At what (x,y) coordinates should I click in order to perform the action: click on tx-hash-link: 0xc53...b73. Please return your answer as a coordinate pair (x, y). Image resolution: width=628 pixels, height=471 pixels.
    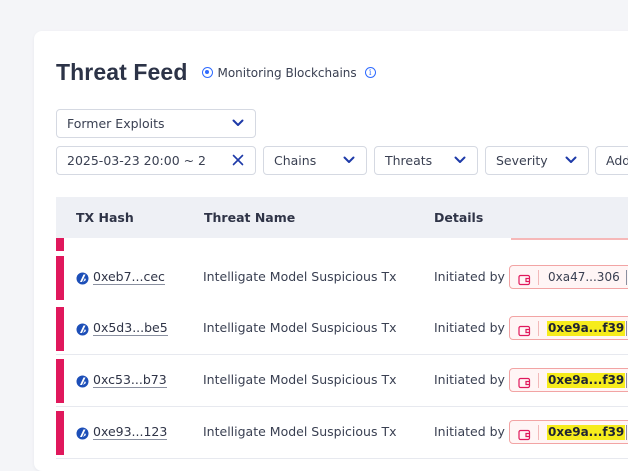
    Looking at the image, I should click on (130, 380).